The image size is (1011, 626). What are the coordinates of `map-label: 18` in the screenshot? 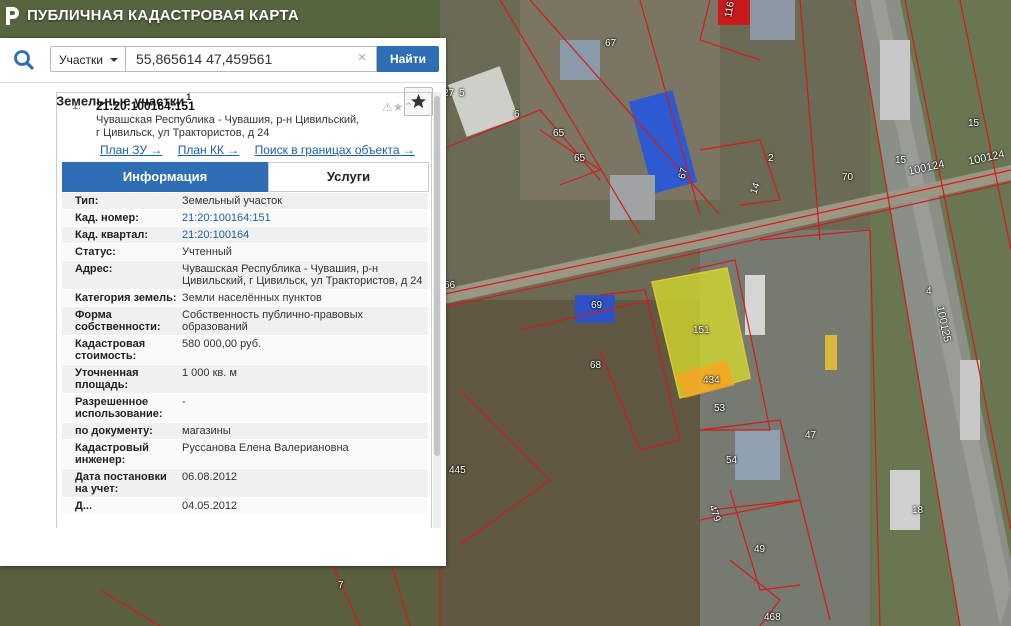 It's located at (918, 510).